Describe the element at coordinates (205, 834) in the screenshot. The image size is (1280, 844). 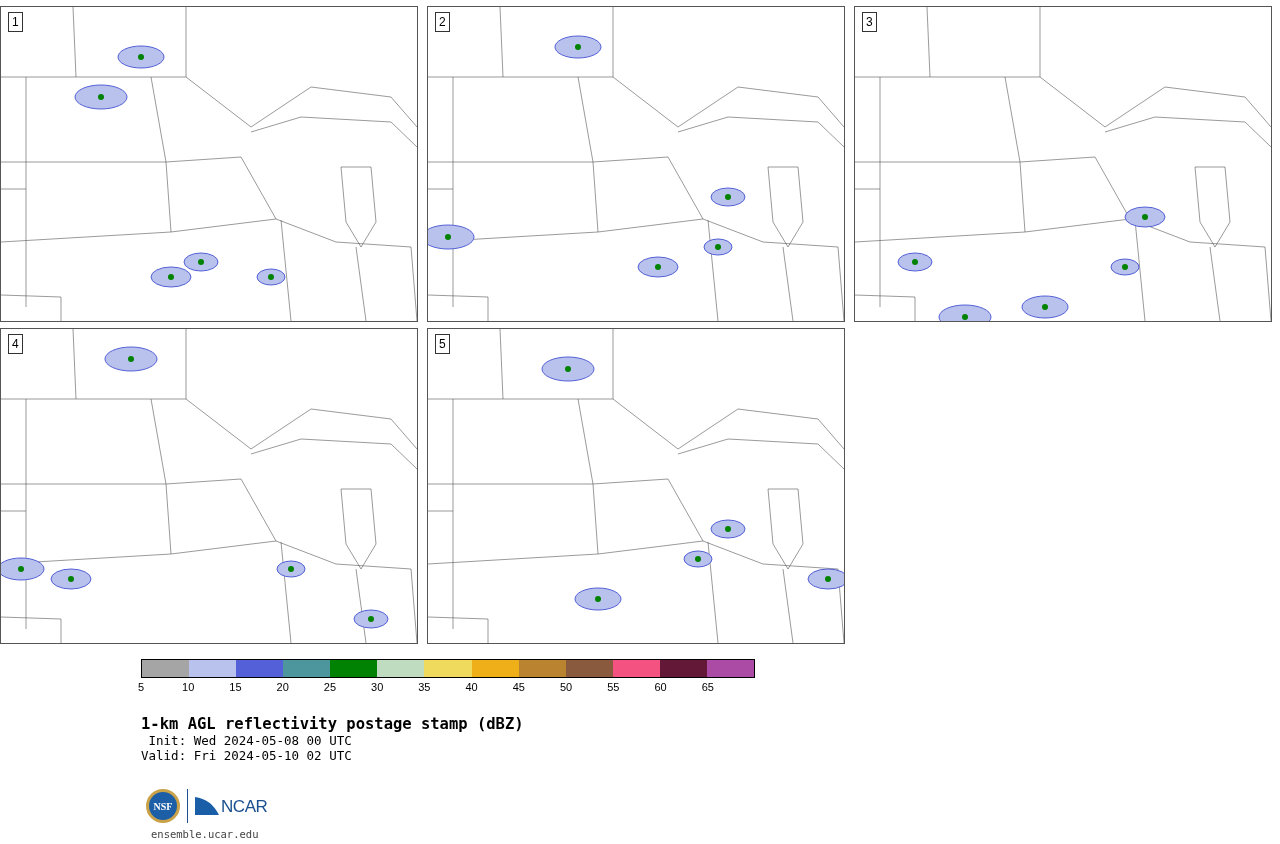
I see `website-url: ensemble.ucar.edu` at that location.